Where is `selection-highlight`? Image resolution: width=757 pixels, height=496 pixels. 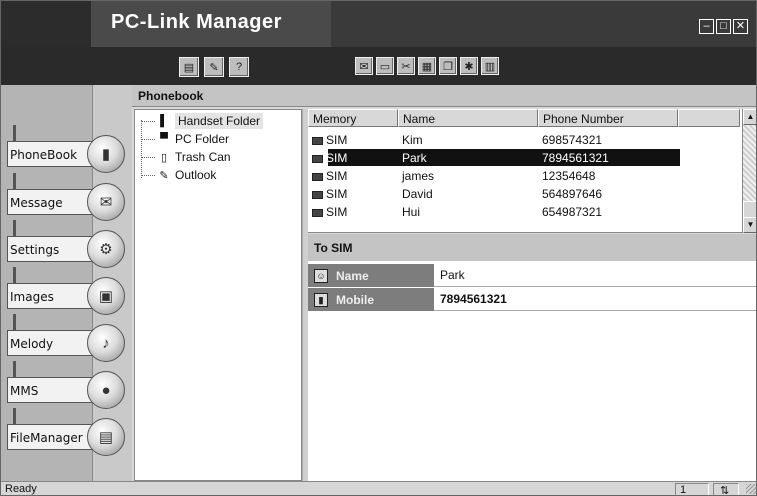
selection-highlight is located at coordinates (504, 157).